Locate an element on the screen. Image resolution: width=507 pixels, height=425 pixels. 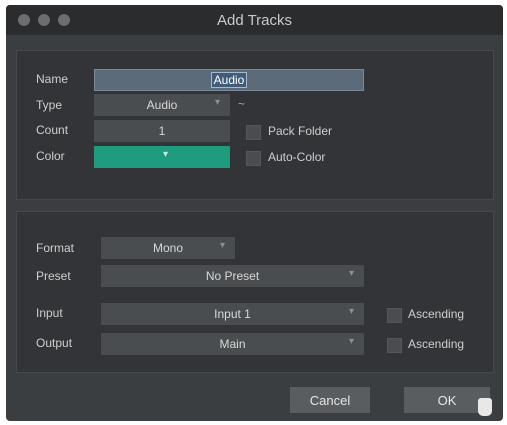
format-label: Format is located at coordinates (55, 248).